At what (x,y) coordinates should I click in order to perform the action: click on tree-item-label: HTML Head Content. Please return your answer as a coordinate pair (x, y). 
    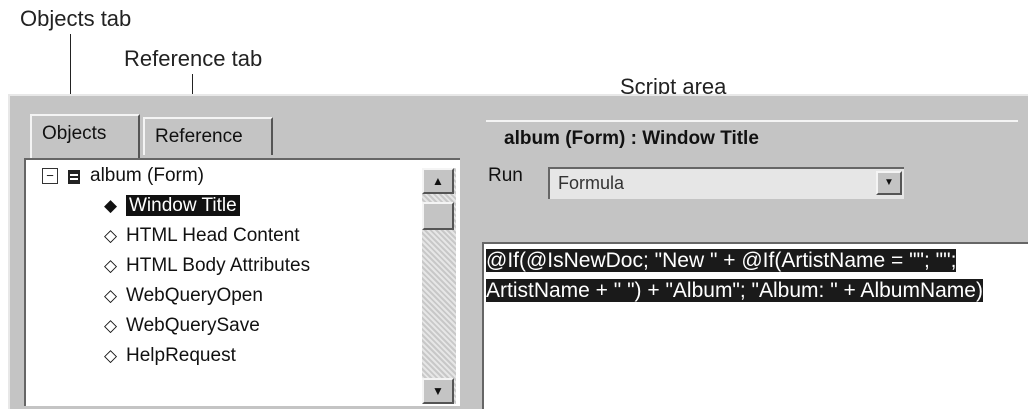
    Looking at the image, I should click on (213, 235).